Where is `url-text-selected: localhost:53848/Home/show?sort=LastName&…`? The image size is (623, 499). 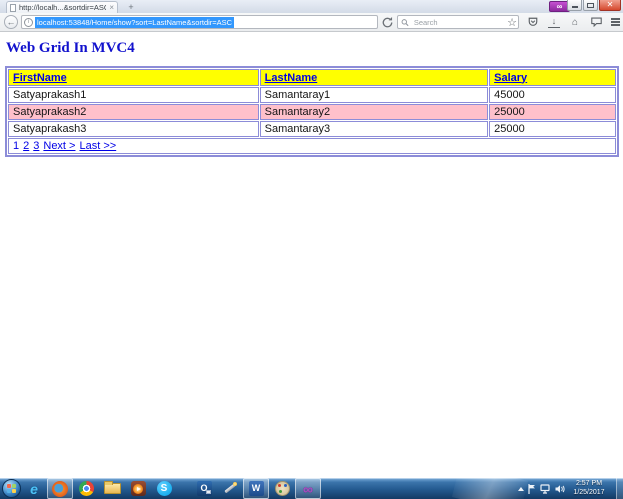 url-text-selected: localhost:53848/Home/show?sort=LastName&… is located at coordinates (135, 22).